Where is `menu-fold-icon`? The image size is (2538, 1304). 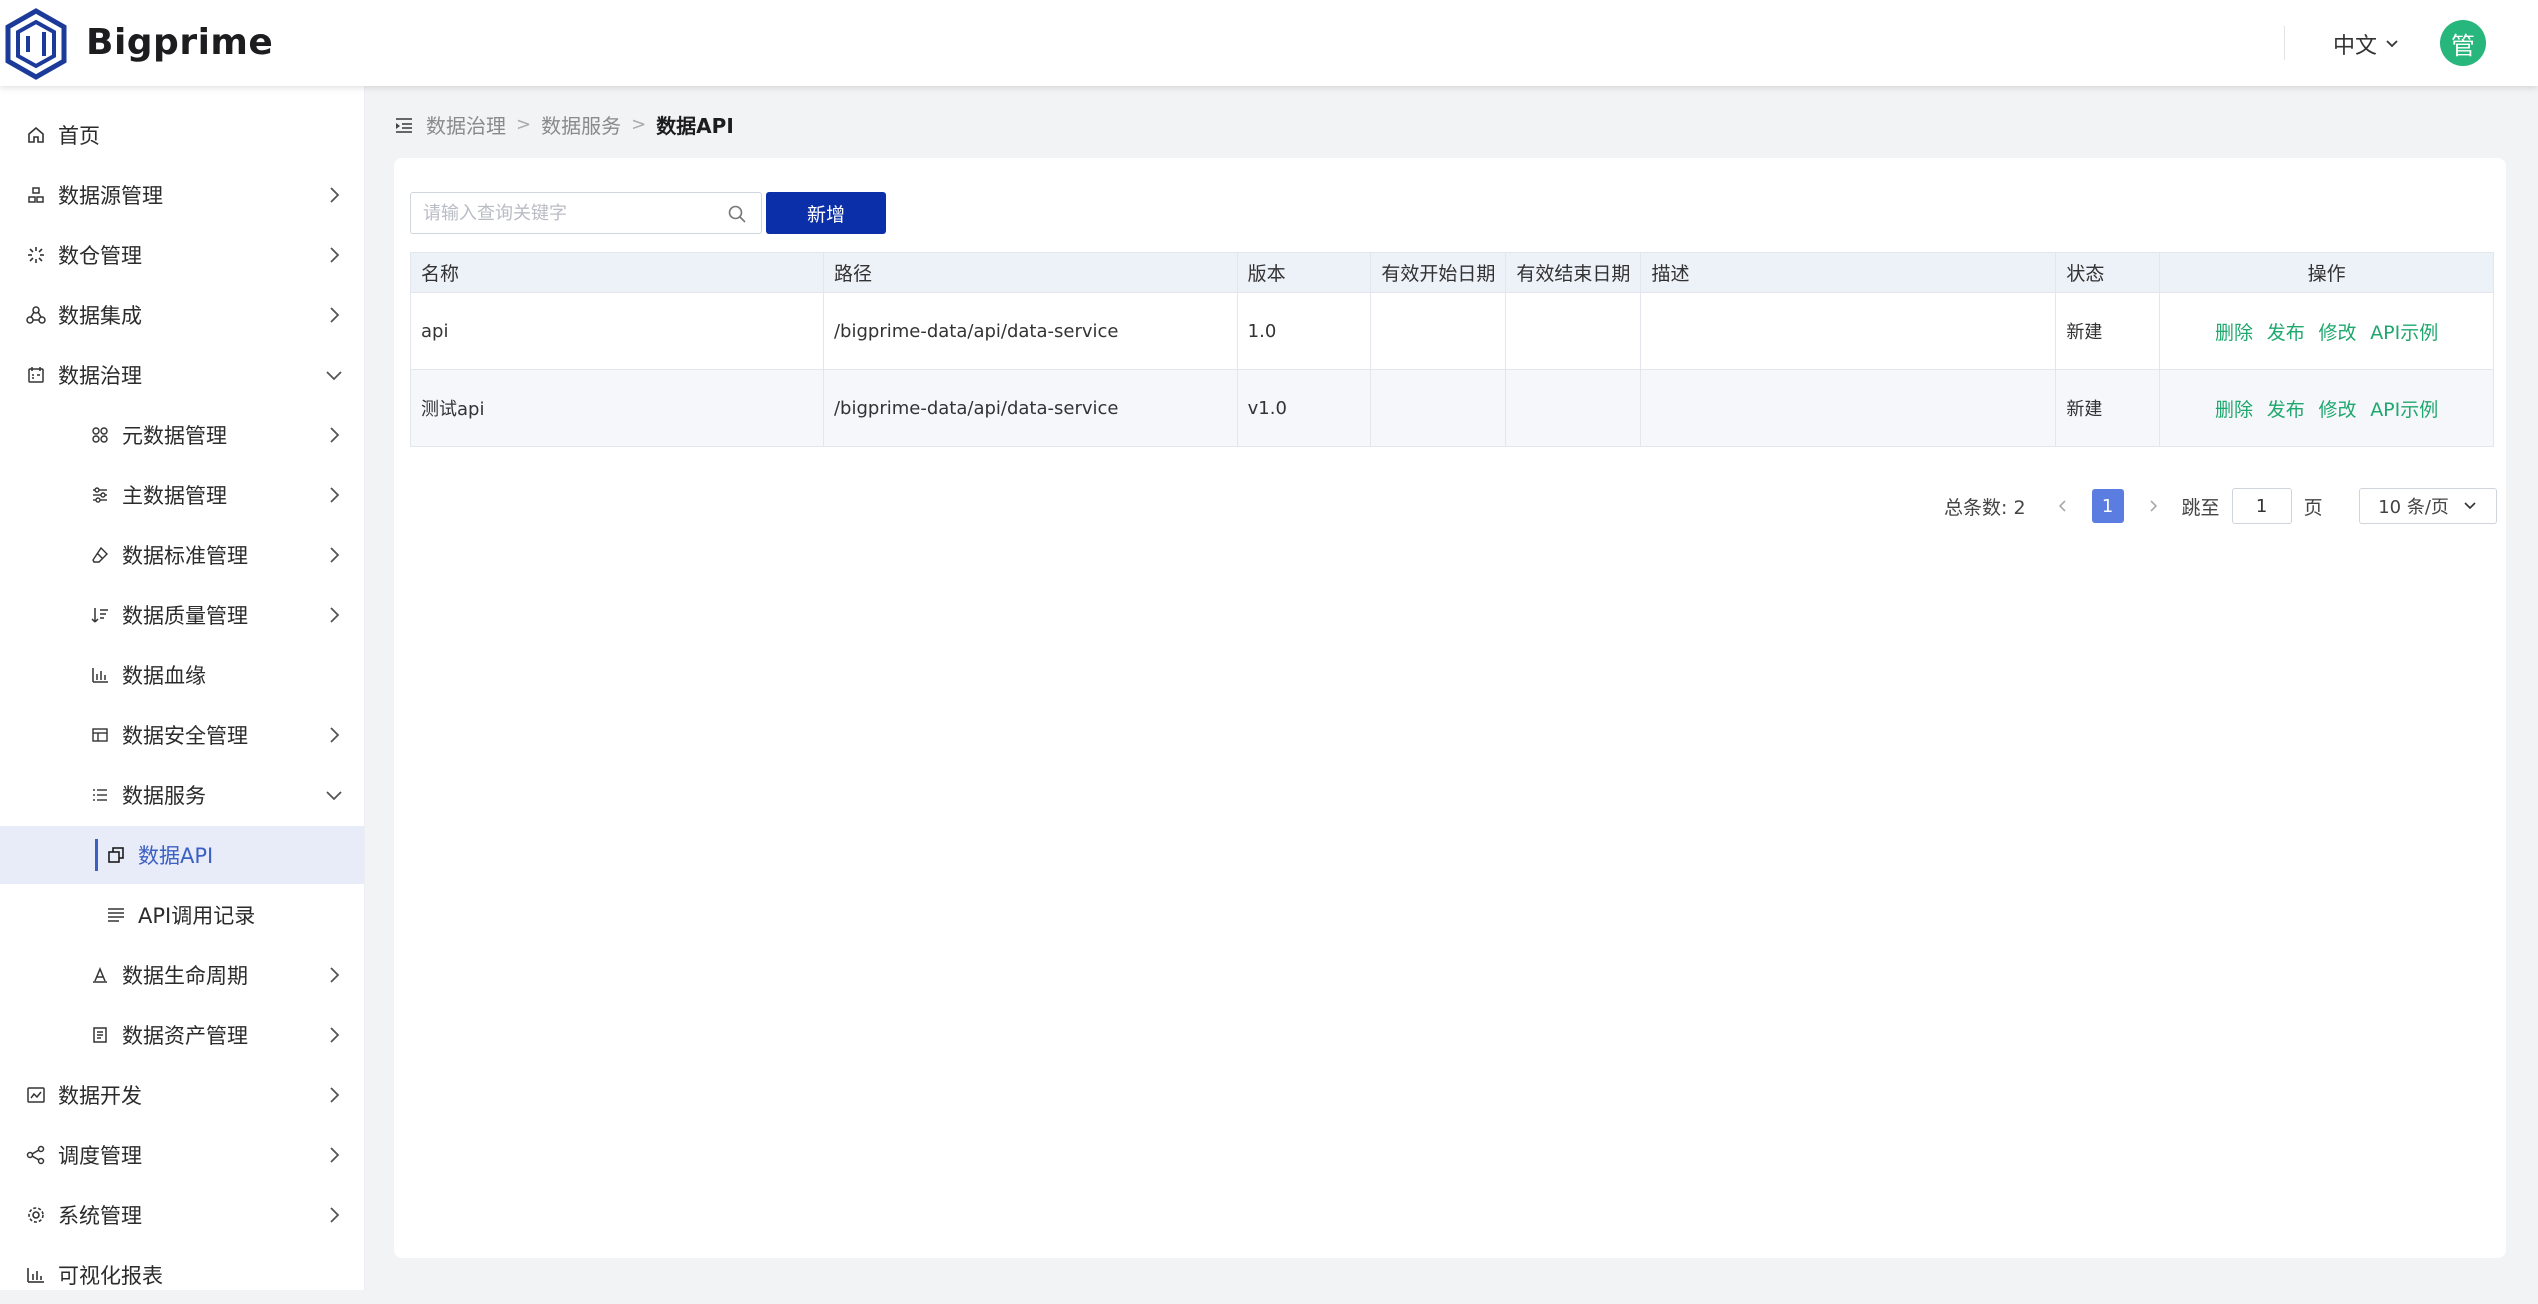
menu-fold-icon is located at coordinates (404, 125).